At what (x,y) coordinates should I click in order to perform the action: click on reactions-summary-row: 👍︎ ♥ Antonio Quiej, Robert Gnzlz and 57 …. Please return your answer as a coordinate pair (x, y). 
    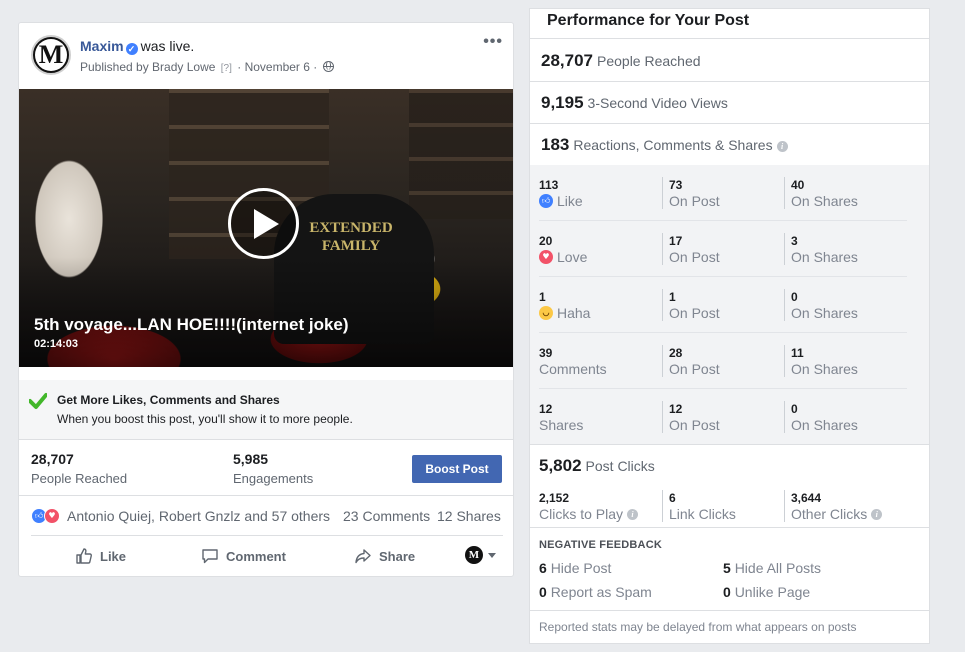
    Looking at the image, I should click on (266, 515).